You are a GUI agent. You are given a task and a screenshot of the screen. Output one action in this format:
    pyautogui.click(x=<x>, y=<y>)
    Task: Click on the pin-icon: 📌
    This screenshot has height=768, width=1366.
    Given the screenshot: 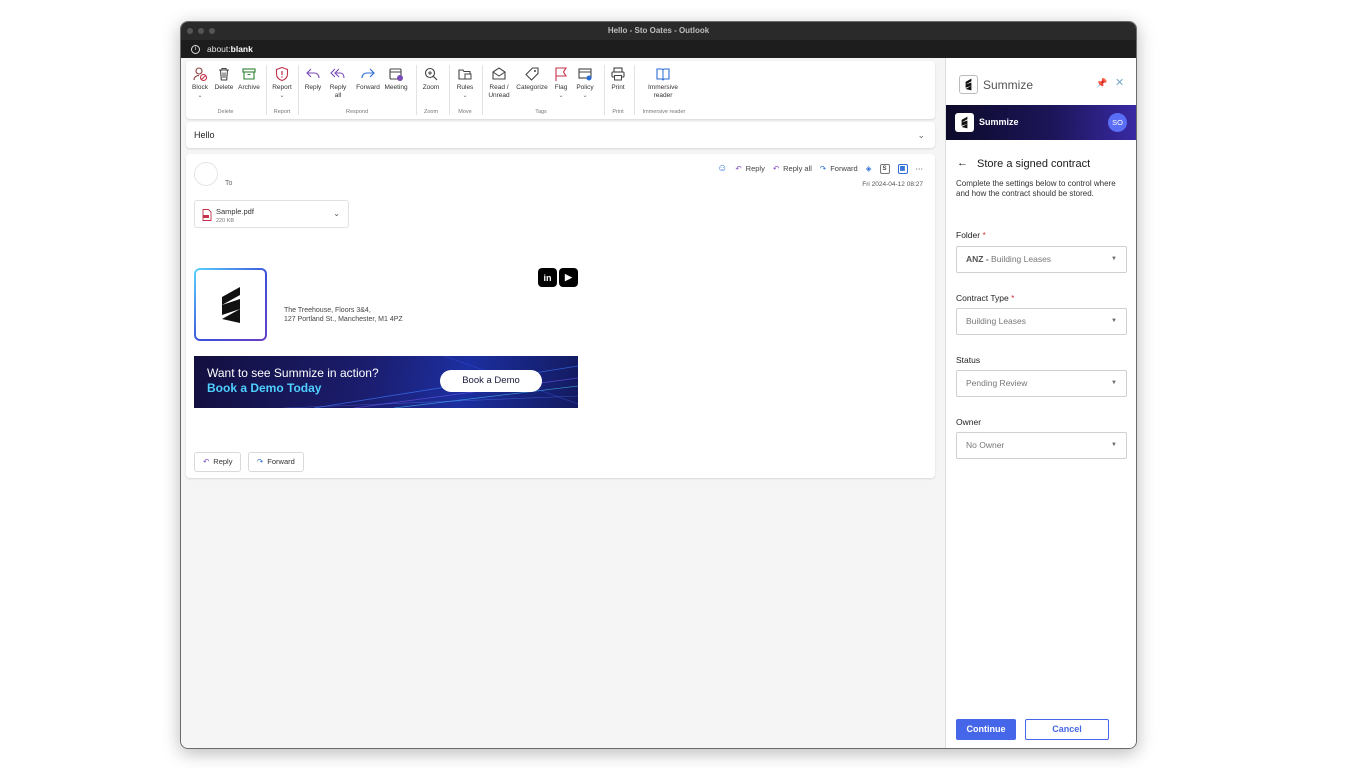 What is the action you would take?
    pyautogui.click(x=1101, y=83)
    